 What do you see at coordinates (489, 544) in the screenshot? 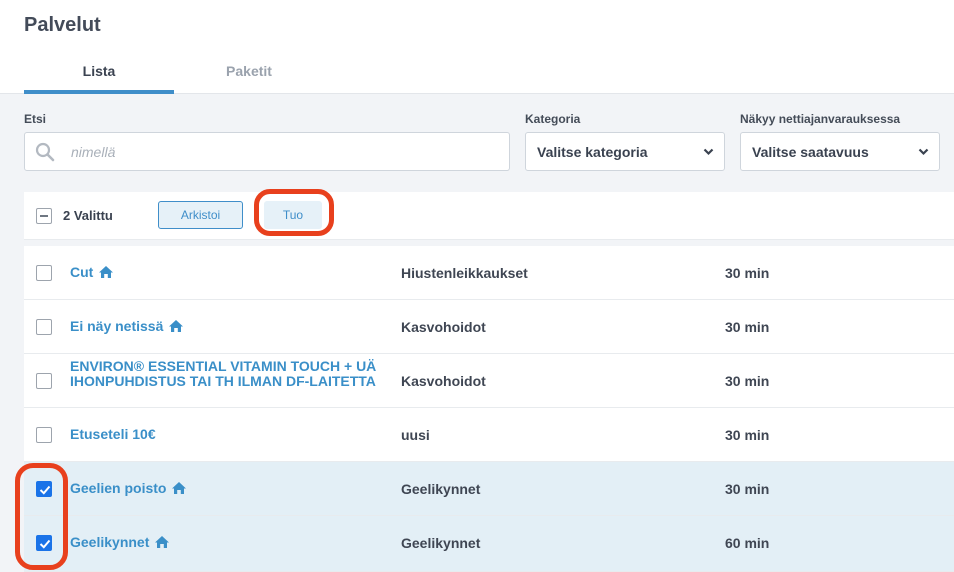
I see `table-row: Geelikynnet Geelikynnet 60 min` at bounding box center [489, 544].